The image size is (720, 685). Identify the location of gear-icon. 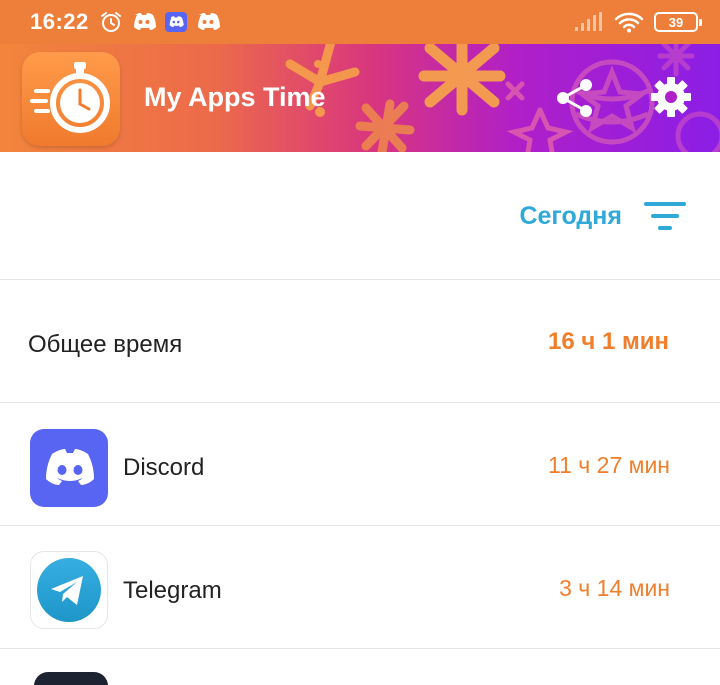
(671, 97).